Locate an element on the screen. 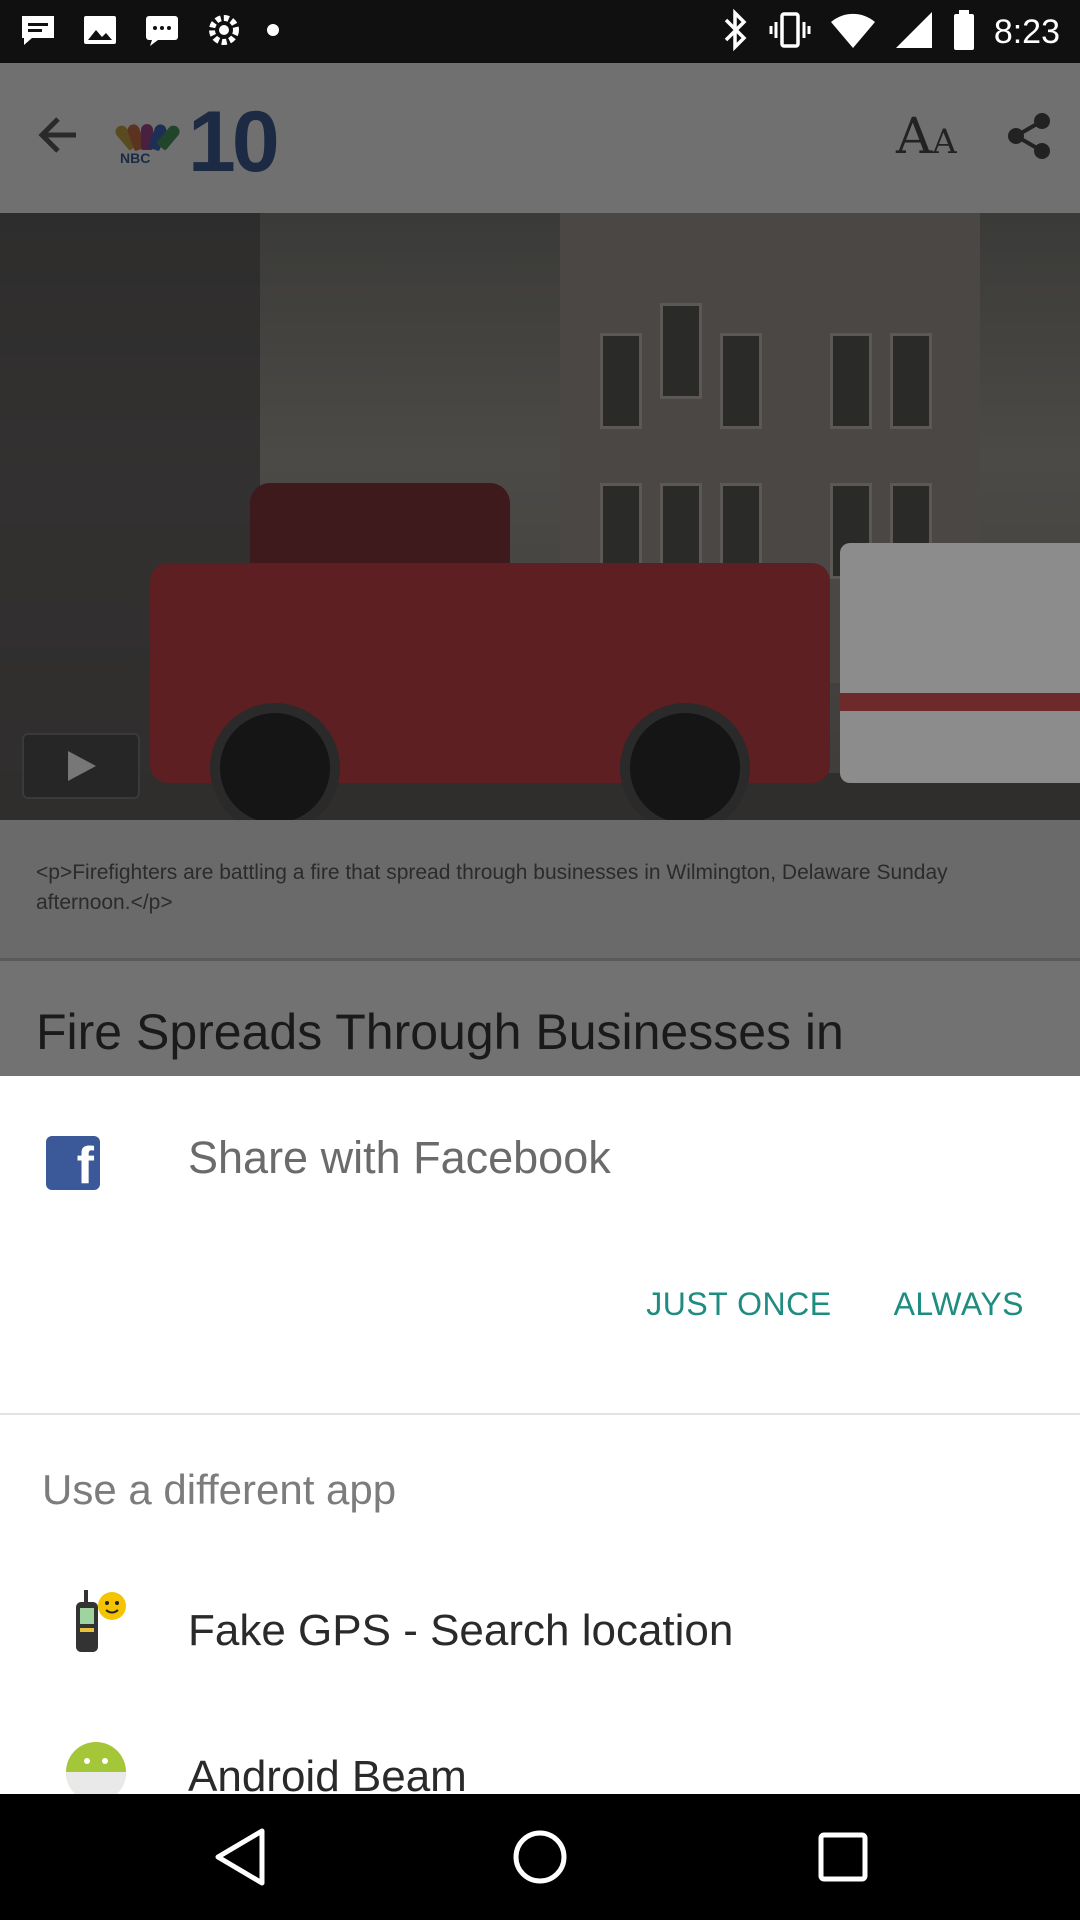  logo-small-text: NBC is located at coordinates (135, 158).